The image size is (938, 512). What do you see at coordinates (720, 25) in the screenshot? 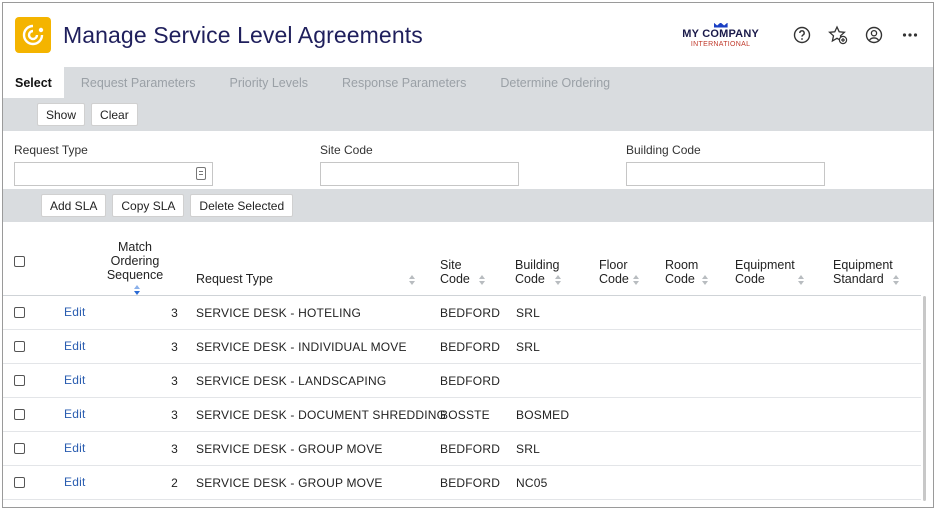
I see `crown-icon` at bounding box center [720, 25].